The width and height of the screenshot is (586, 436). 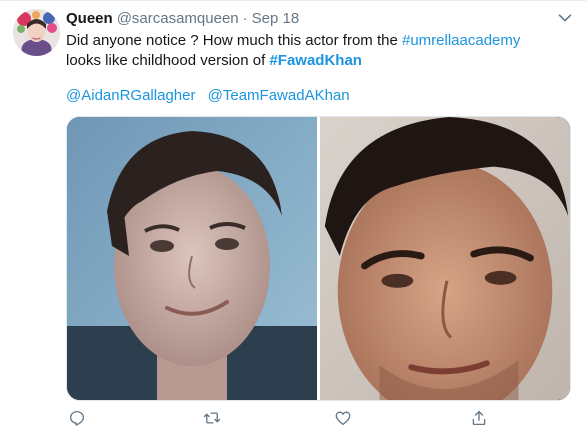 I want to click on reply-button, so click(x=77, y=418).